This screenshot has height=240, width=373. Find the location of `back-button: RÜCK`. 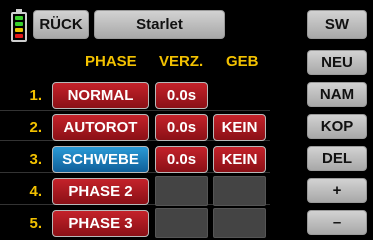

back-button: RÜCK is located at coordinates (61, 24).